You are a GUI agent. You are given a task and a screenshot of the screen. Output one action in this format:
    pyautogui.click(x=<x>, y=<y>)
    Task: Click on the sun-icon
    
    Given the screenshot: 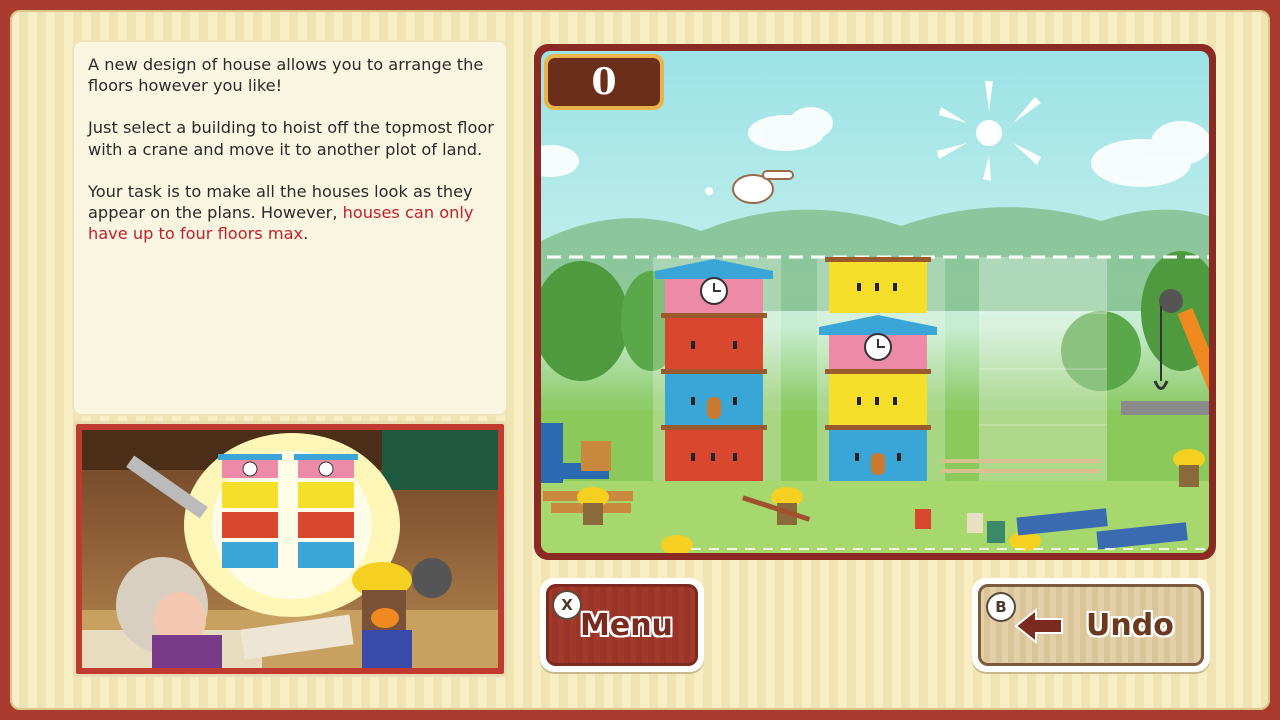 What is the action you would take?
    pyautogui.click(x=989, y=131)
    